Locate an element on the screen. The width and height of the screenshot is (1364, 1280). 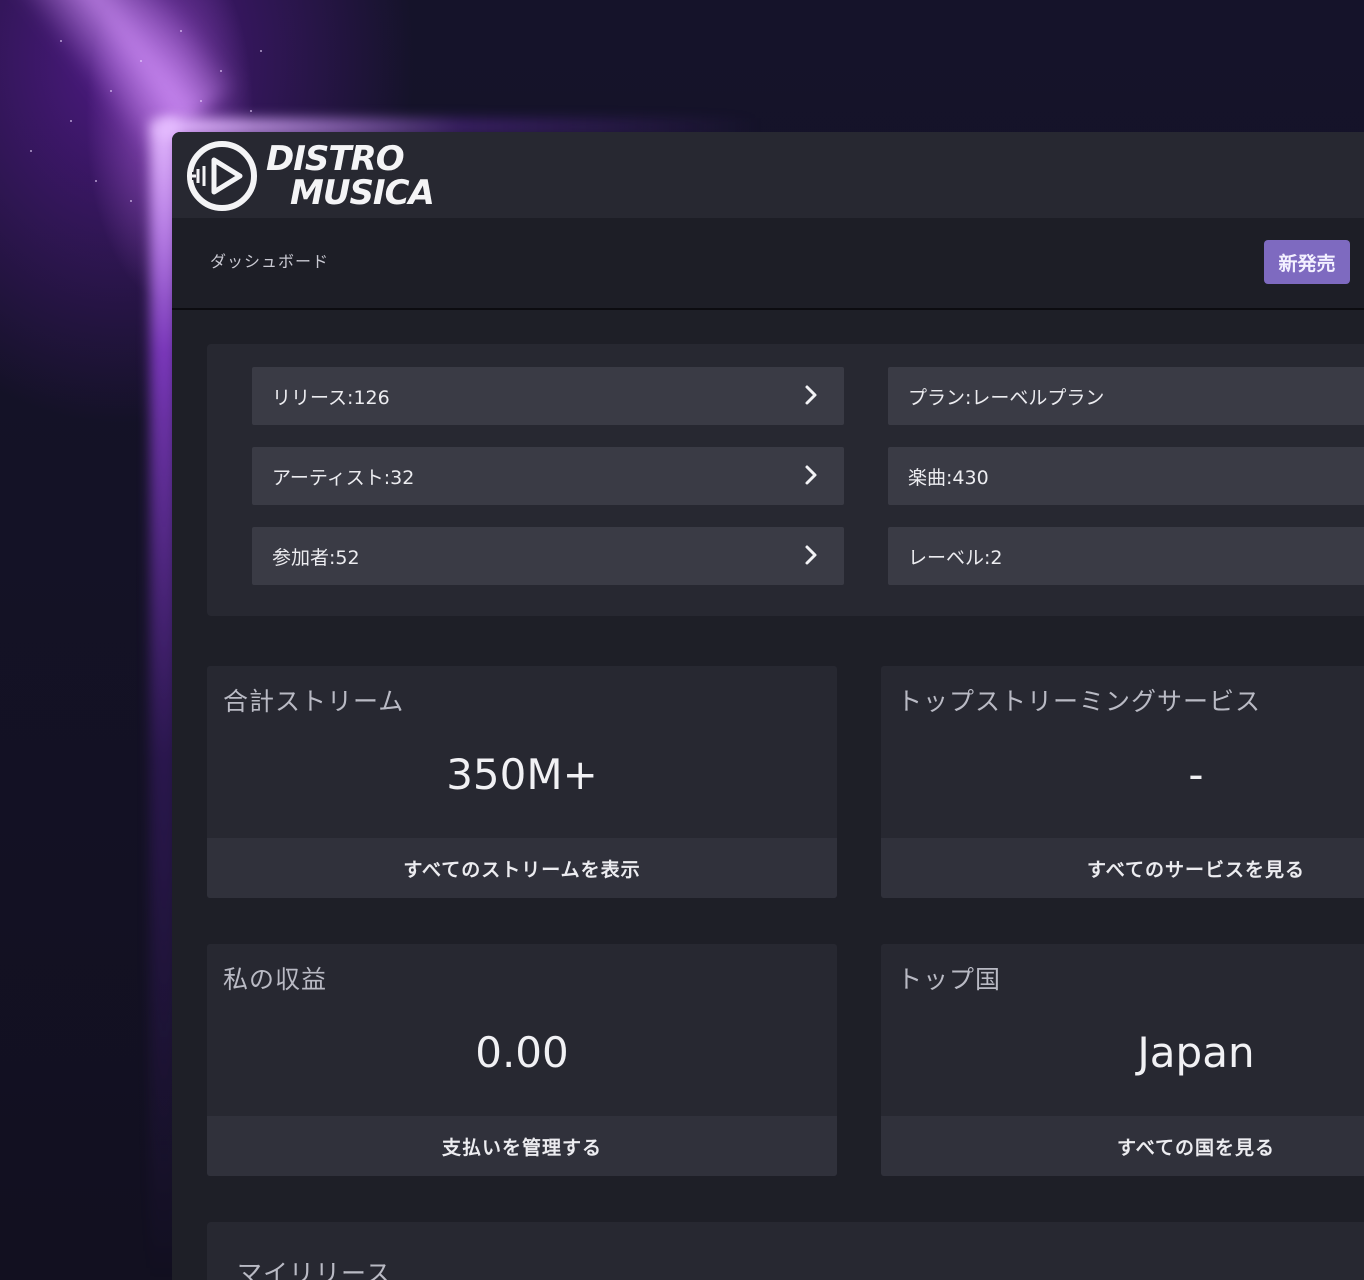
stat-tracks: 楽曲:430 is located at coordinates (1126, 476).